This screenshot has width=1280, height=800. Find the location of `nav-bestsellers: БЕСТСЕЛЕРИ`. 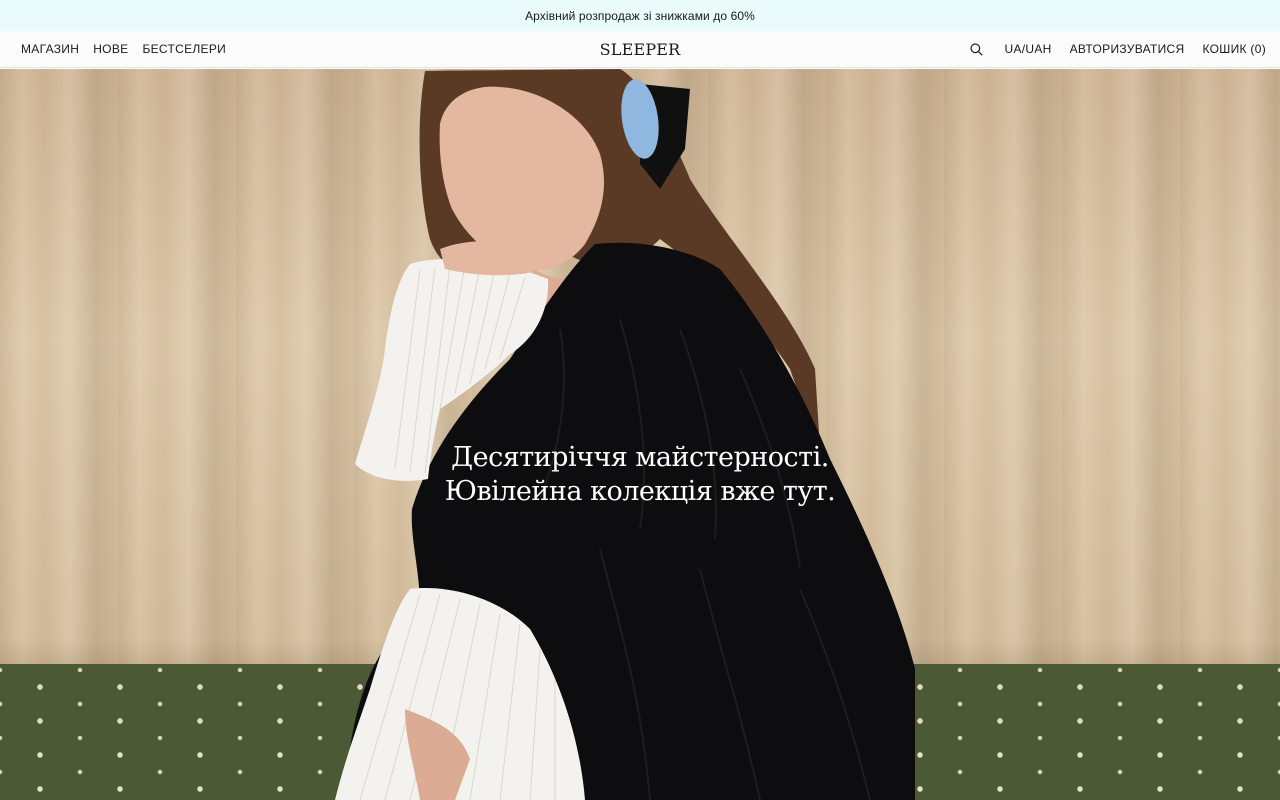

nav-bestsellers: БЕСТСЕЛЕРИ is located at coordinates (184, 49).